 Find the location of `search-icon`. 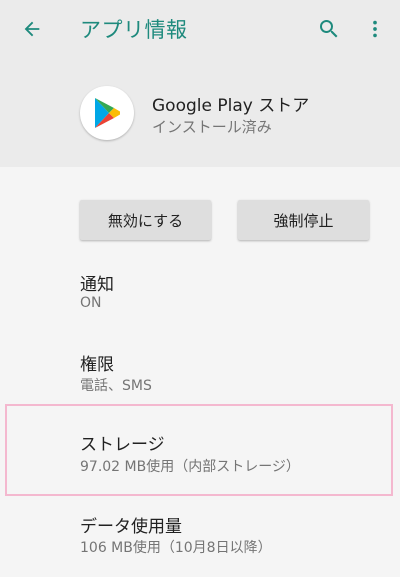

search-icon is located at coordinates (329, 29).